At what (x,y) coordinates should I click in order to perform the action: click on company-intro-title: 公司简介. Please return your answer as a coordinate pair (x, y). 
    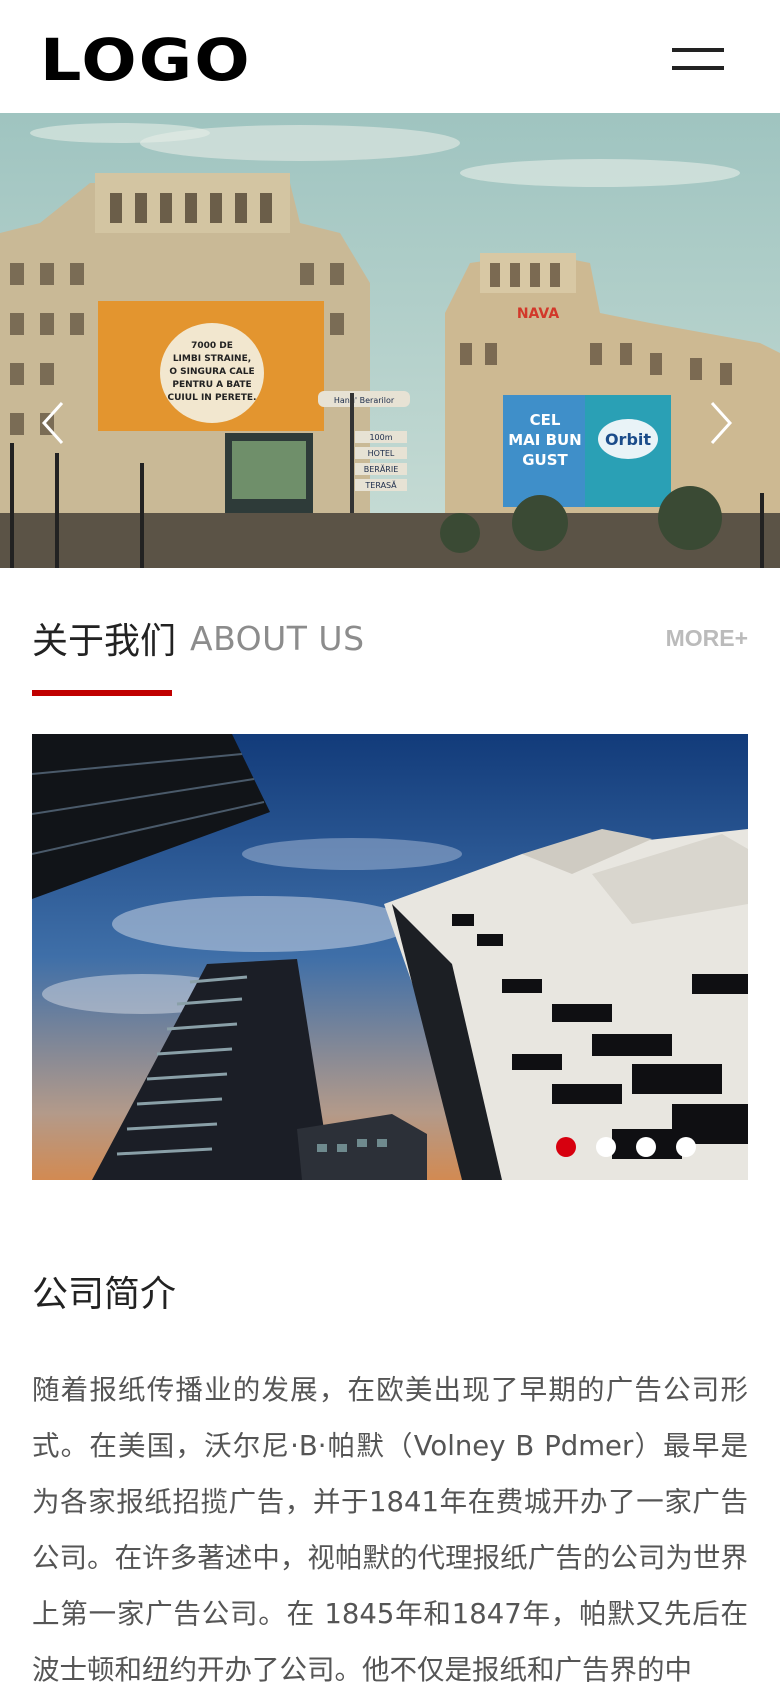
    Looking at the image, I should click on (104, 1294).